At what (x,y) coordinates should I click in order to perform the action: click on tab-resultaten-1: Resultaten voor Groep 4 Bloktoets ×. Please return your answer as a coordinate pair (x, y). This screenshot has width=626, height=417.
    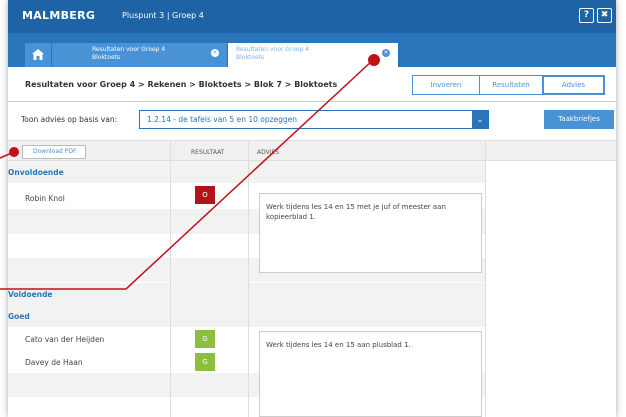
    Looking at the image, I should click on (139, 55).